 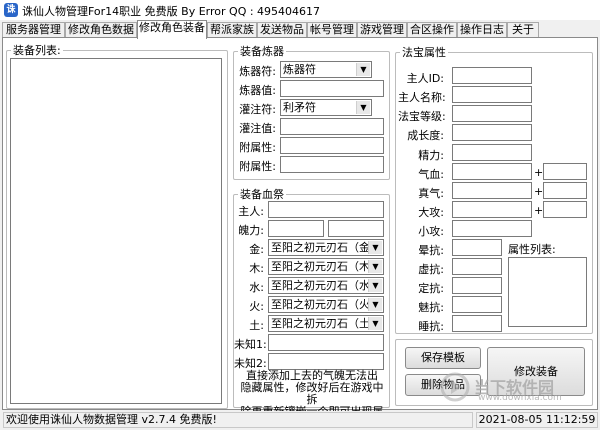 What do you see at coordinates (537, 420) in the screenshot?
I see `status-datetime: 2021-08-05 11:12:59` at bounding box center [537, 420].